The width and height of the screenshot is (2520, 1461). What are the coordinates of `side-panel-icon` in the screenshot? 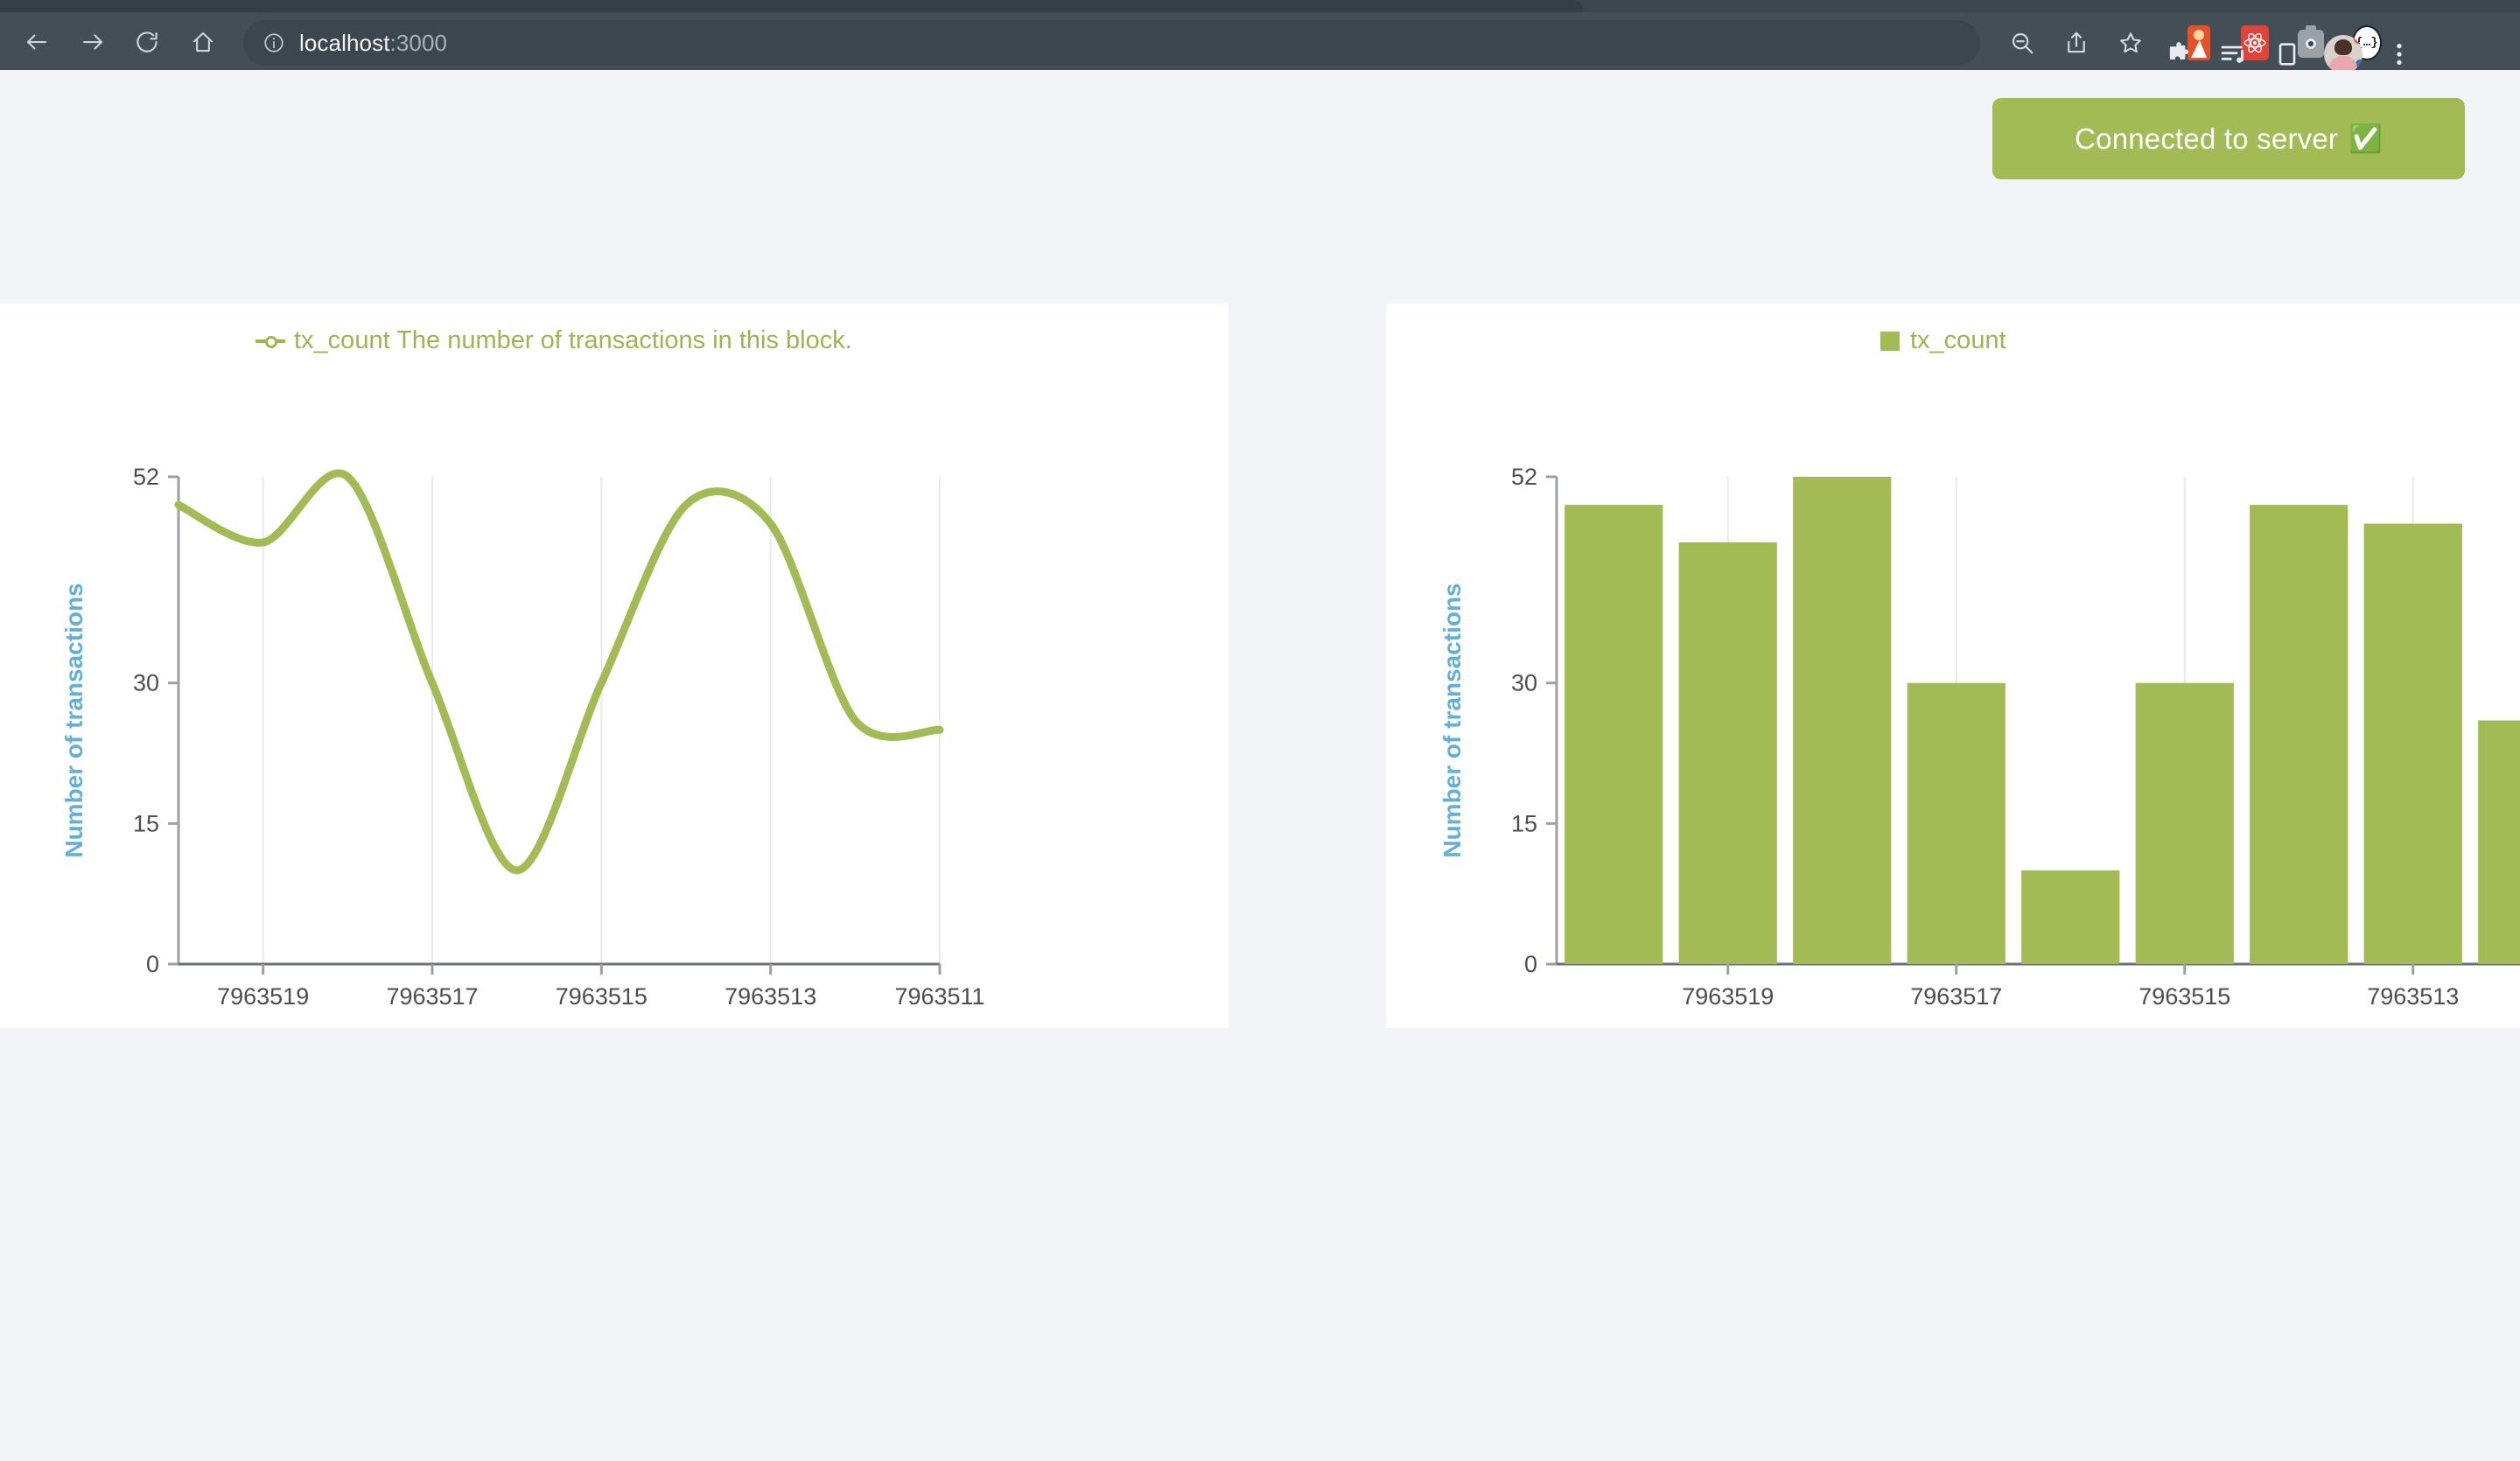 It's located at (2287, 54).